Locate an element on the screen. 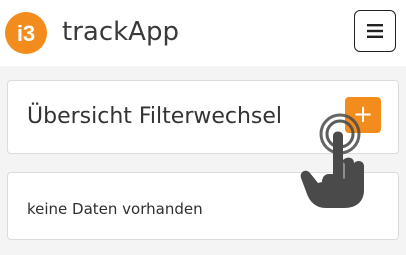 This screenshot has width=406, height=255. menu-button is located at coordinates (375, 31).